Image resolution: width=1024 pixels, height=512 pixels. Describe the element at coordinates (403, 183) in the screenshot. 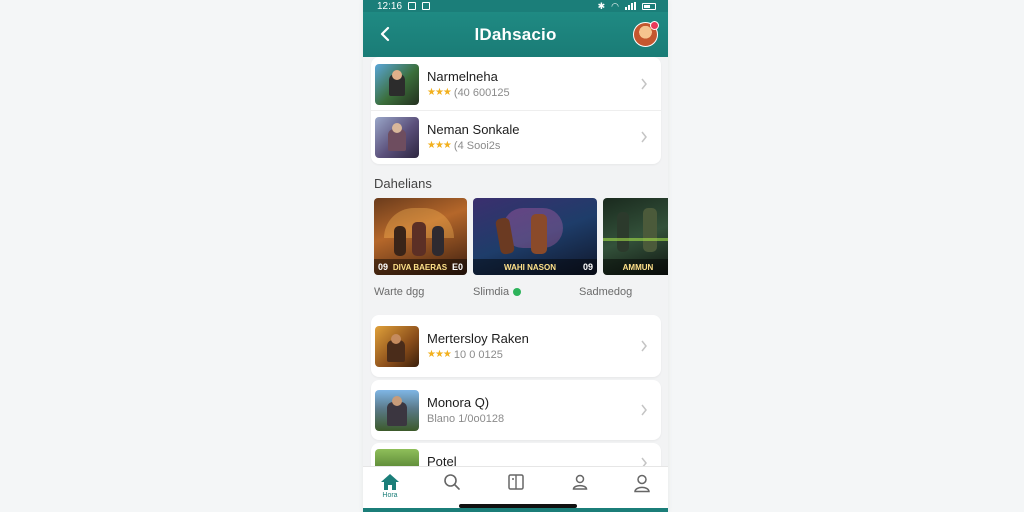

I see `section-title: Dahelians` at that location.